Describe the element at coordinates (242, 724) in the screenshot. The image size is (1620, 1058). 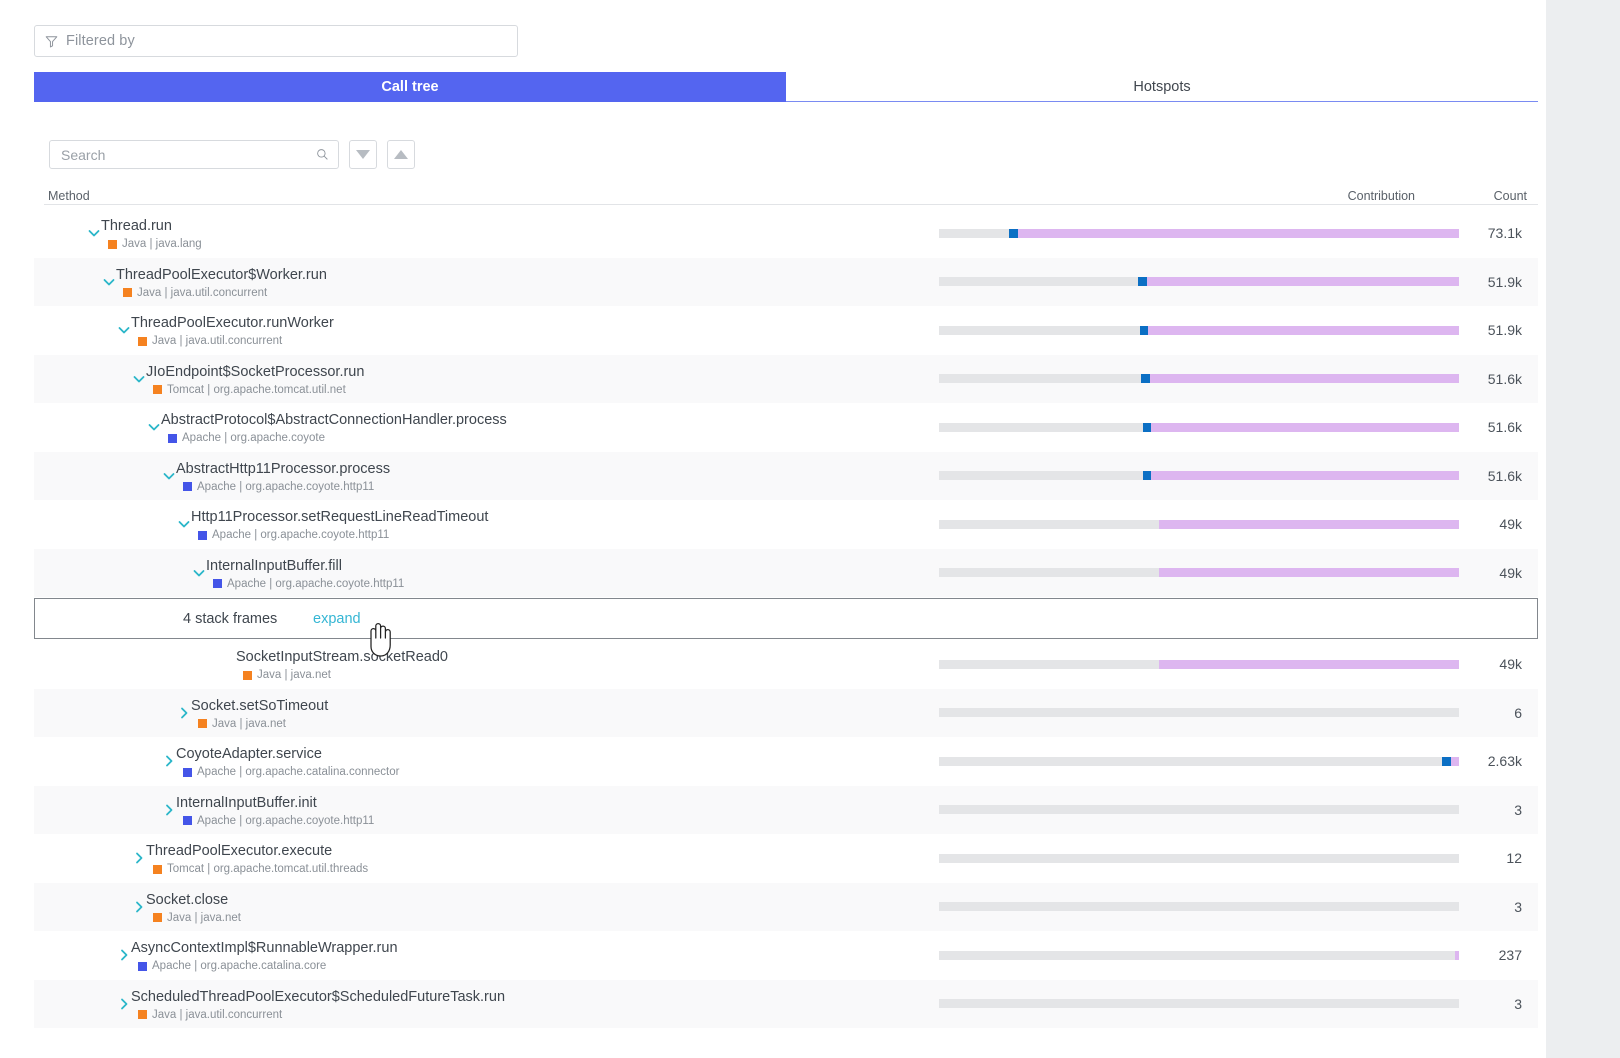
I see `method-meta: Java | java.net` at that location.